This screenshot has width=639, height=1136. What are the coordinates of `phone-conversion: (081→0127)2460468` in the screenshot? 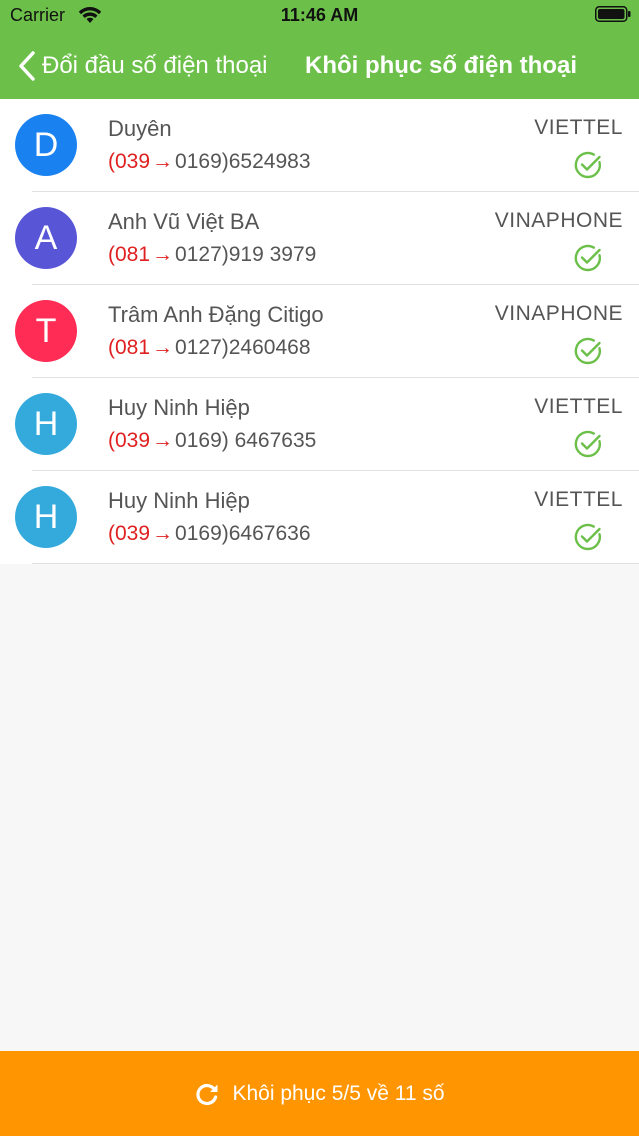 It's located at (209, 348).